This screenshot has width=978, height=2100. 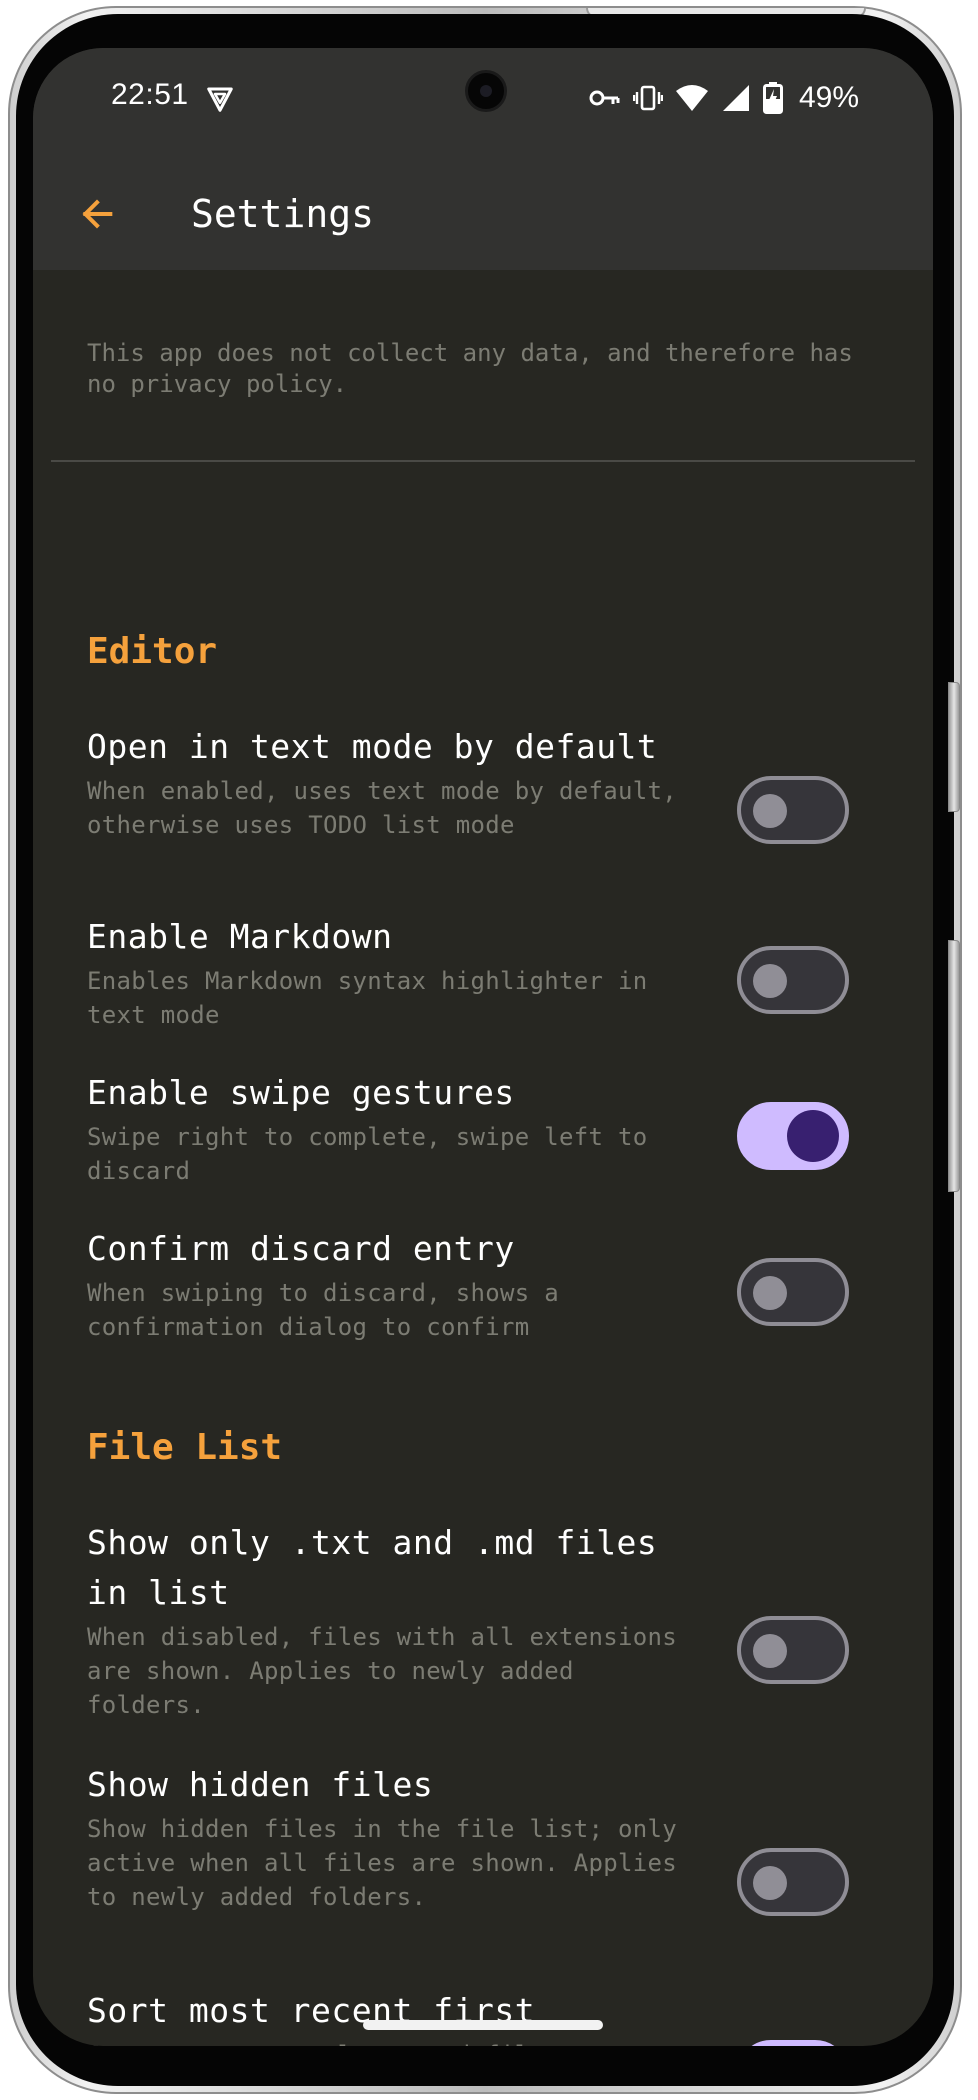 I want to click on vpn-shield-icon, so click(x=220, y=99).